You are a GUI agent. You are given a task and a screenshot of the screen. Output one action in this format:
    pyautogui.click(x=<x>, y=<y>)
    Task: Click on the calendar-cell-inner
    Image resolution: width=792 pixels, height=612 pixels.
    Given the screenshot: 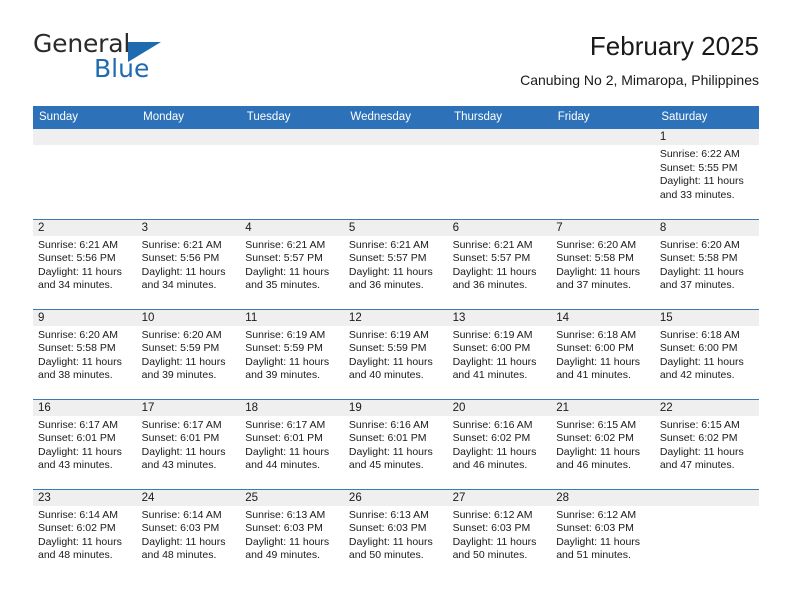 What is the action you would take?
    pyautogui.click(x=292, y=174)
    